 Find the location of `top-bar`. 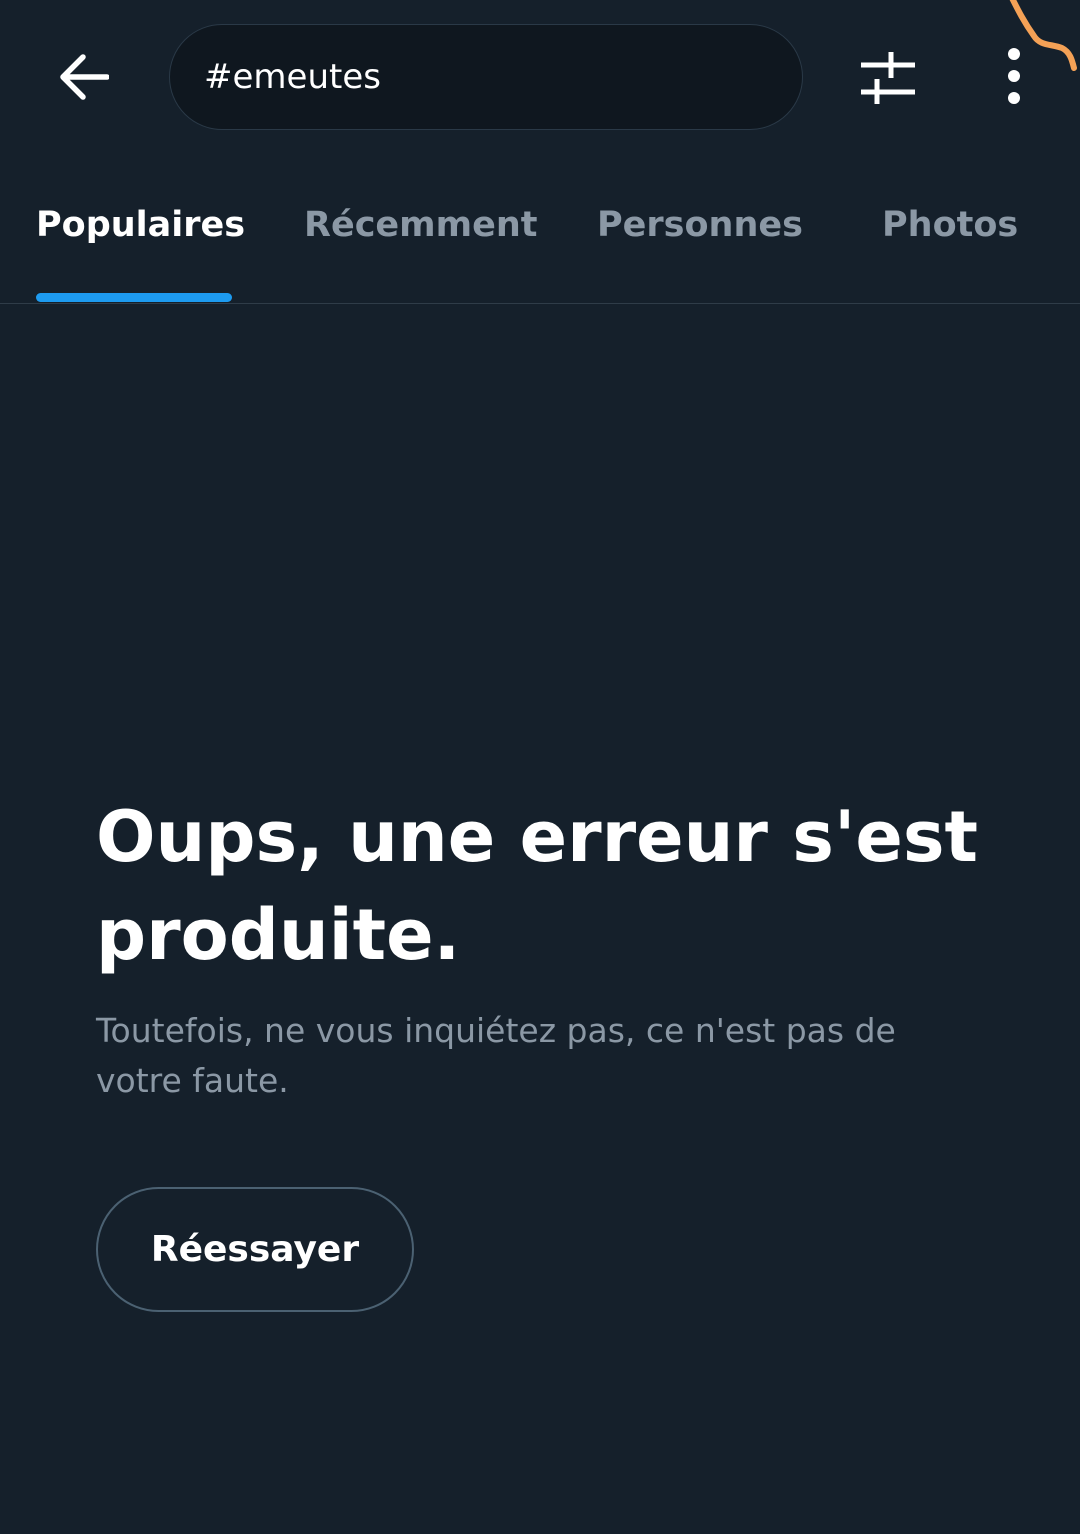

top-bar is located at coordinates (540, 80).